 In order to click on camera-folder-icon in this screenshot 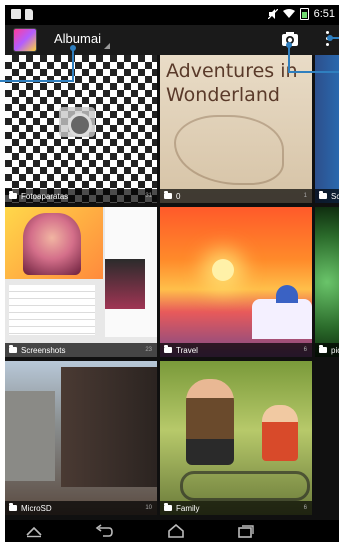, I will do `click(13, 195)`.